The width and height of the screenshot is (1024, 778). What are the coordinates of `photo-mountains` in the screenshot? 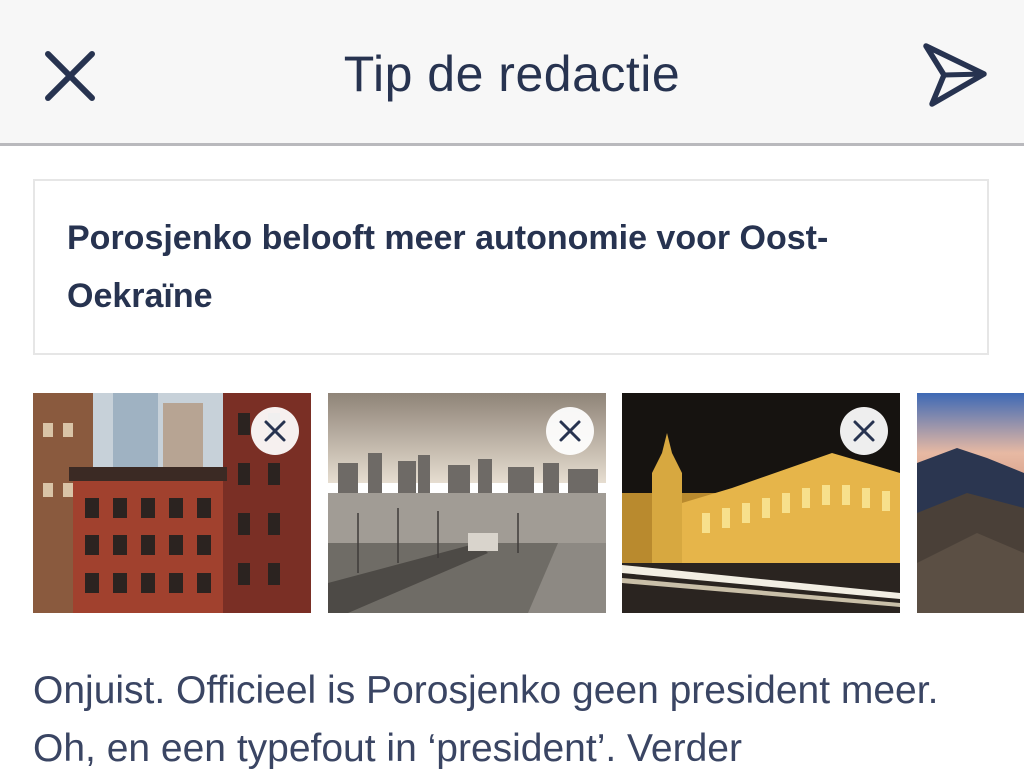 It's located at (970, 503).